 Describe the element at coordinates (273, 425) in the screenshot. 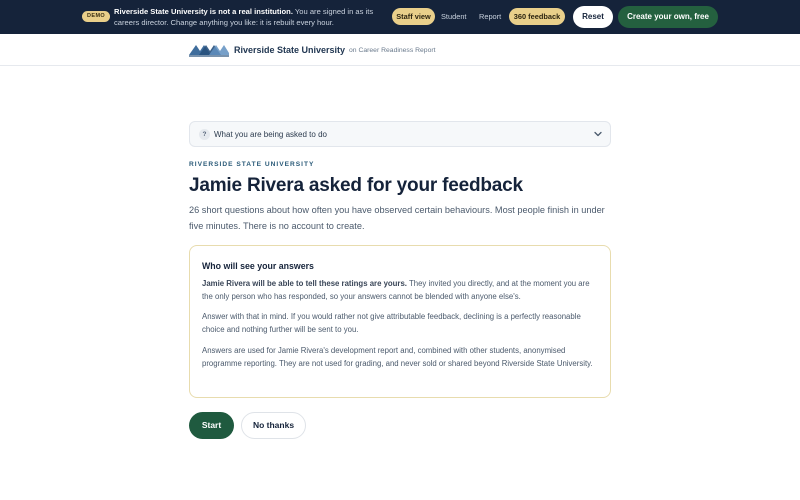

I see `no-thanks-button: No thanks` at that location.